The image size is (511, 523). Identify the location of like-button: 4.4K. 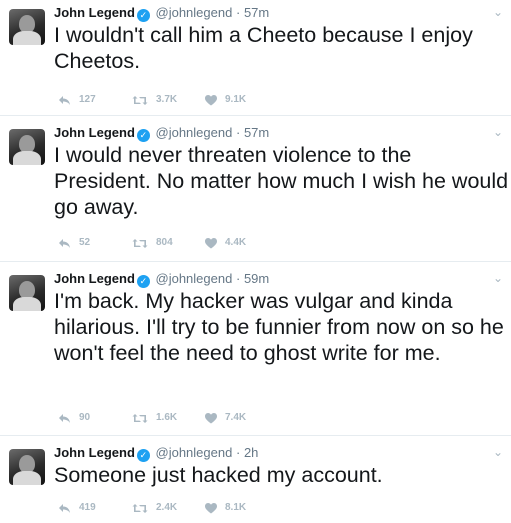
(225, 243).